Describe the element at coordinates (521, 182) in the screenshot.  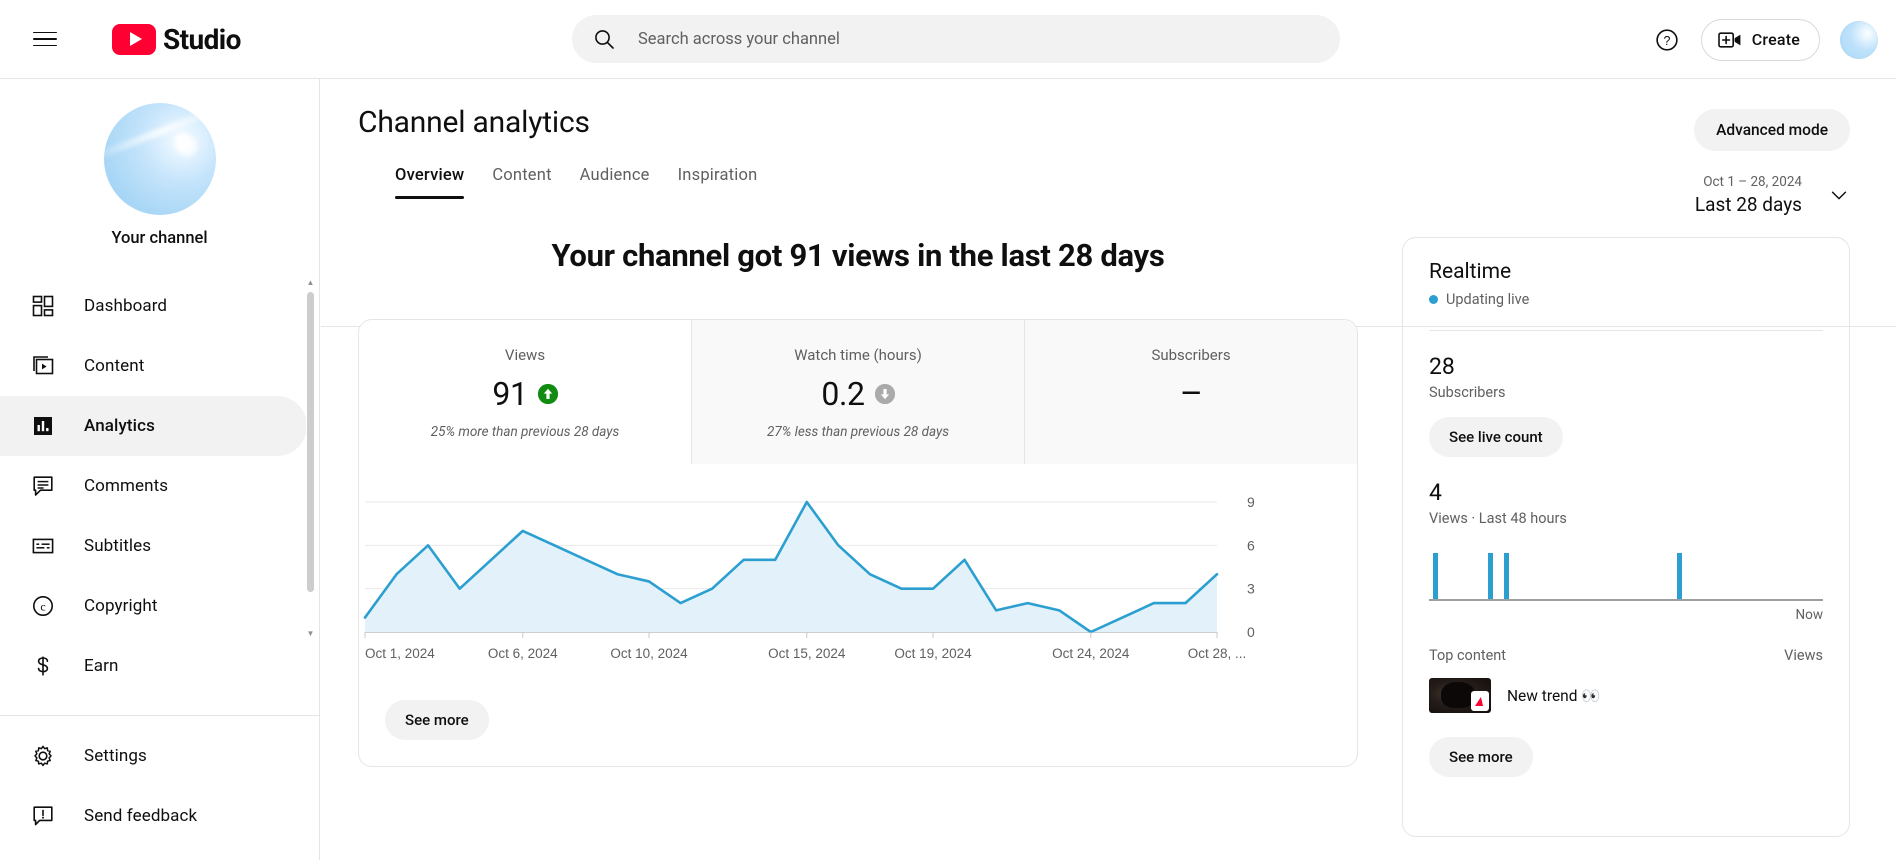
I see `tab-content: Content` at that location.